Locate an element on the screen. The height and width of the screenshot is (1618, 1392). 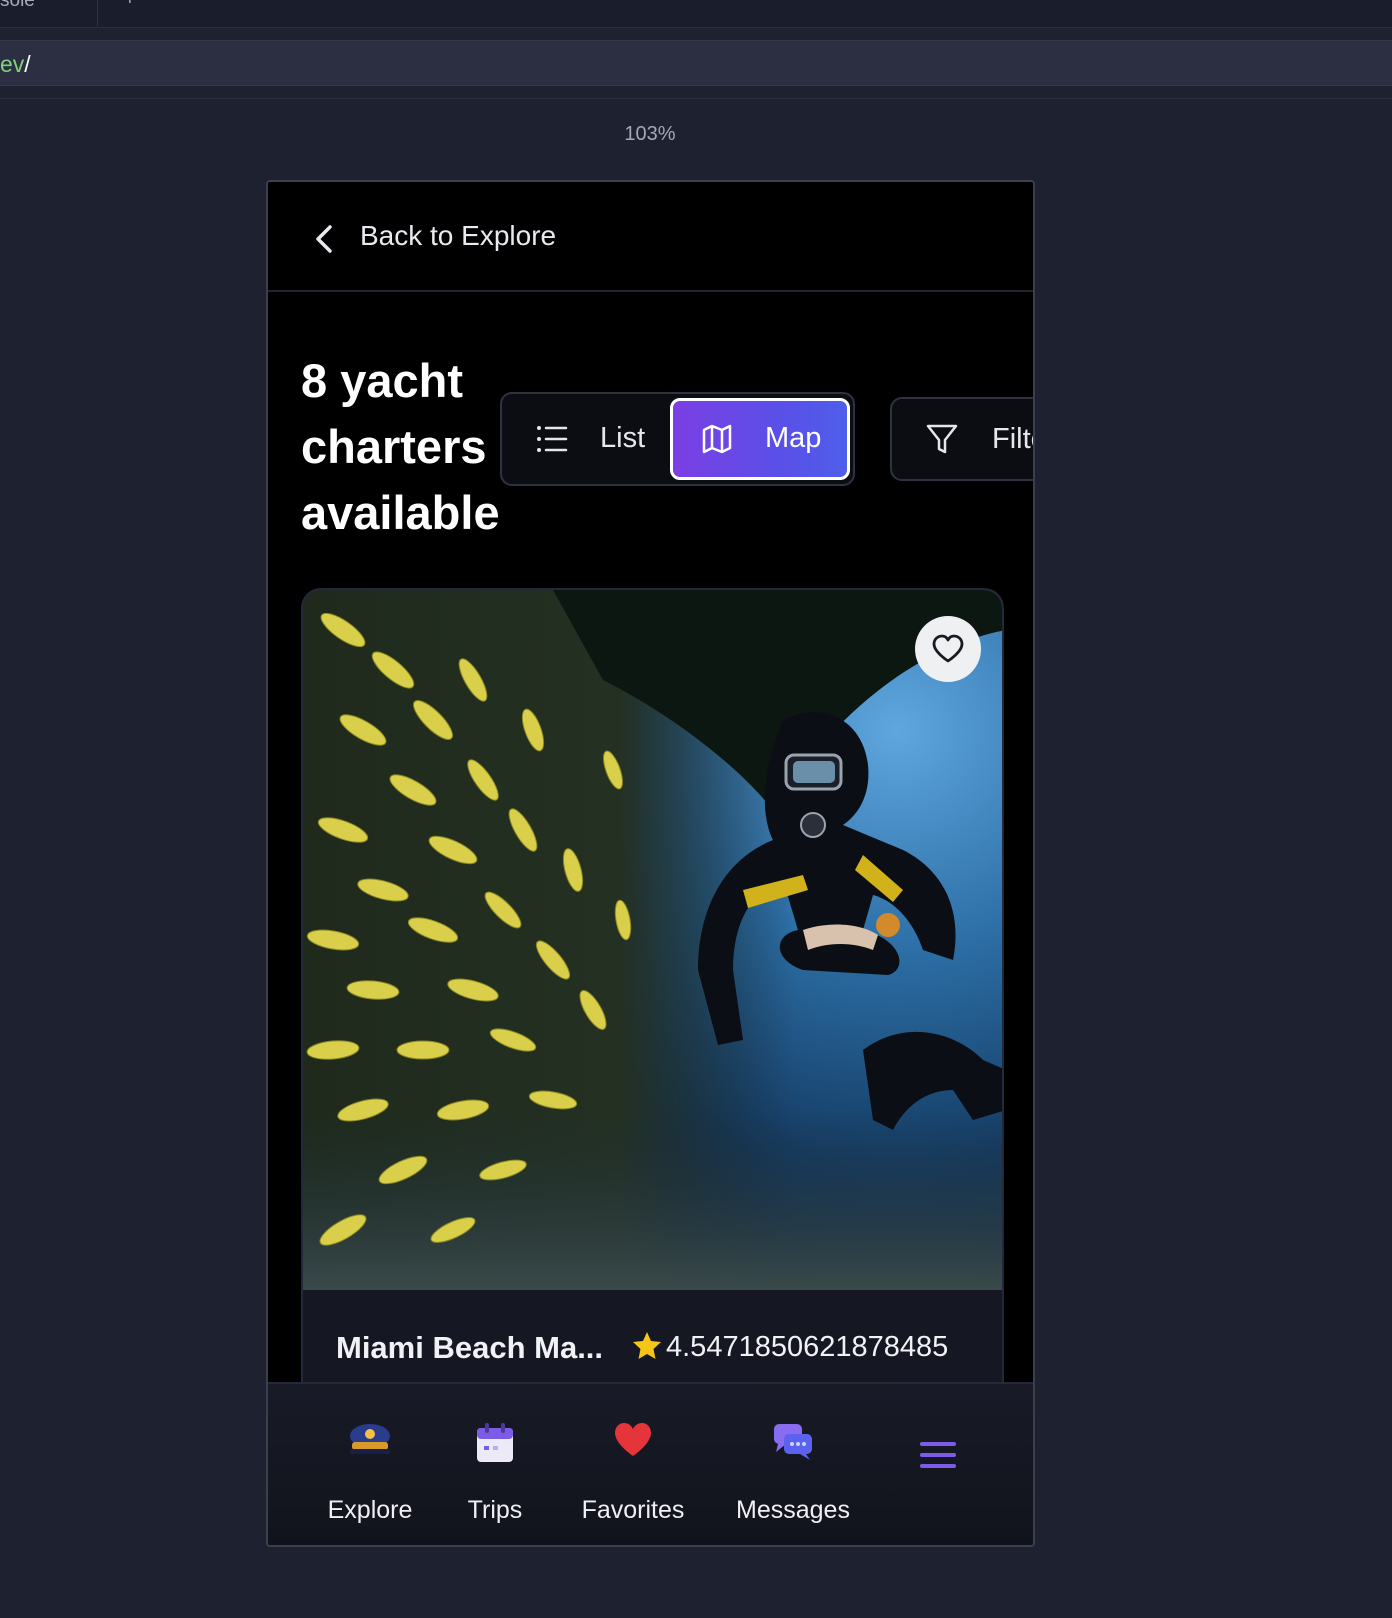
favorite-button is located at coordinates (948, 649).